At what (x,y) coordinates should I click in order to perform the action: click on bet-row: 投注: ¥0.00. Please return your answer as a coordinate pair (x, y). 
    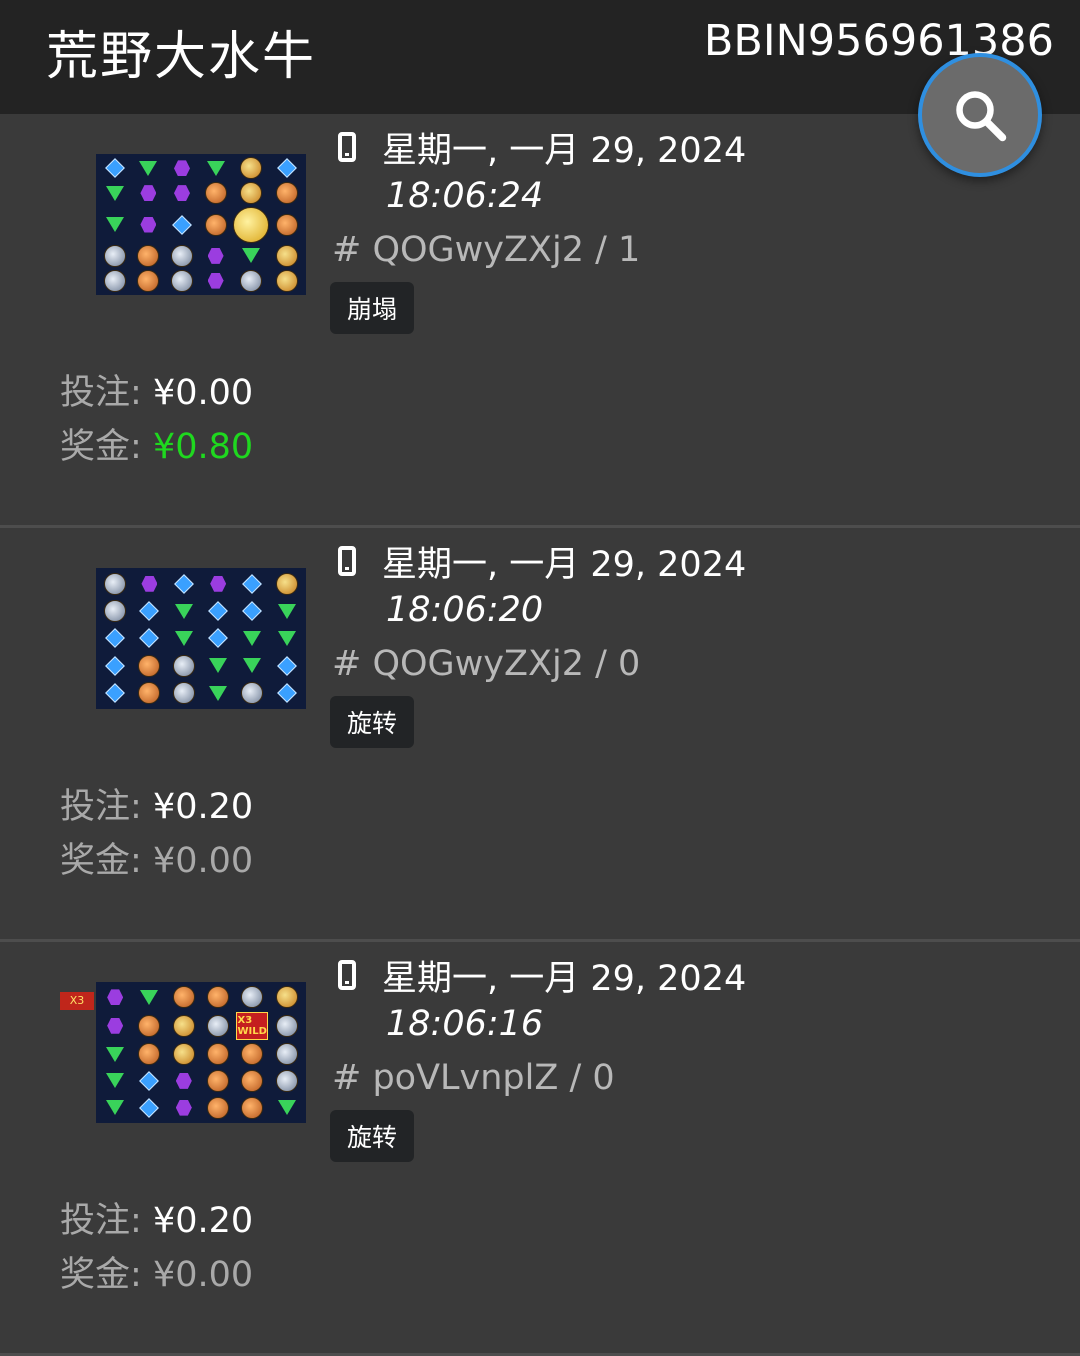
    Looking at the image, I should click on (156, 389).